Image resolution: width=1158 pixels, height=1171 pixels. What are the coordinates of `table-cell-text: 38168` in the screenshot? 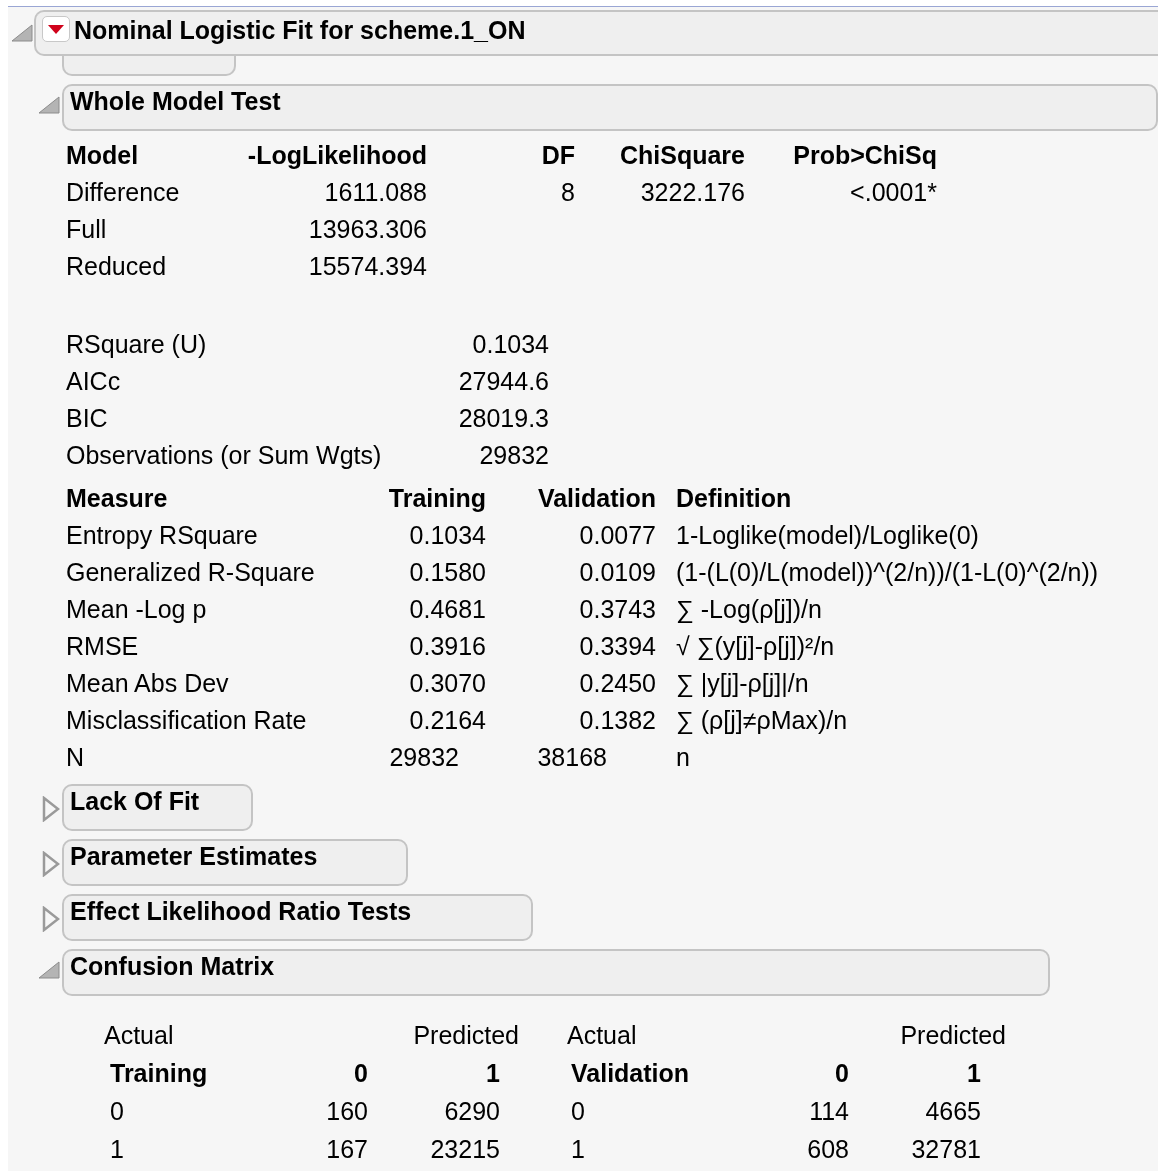 It's located at (571, 757).